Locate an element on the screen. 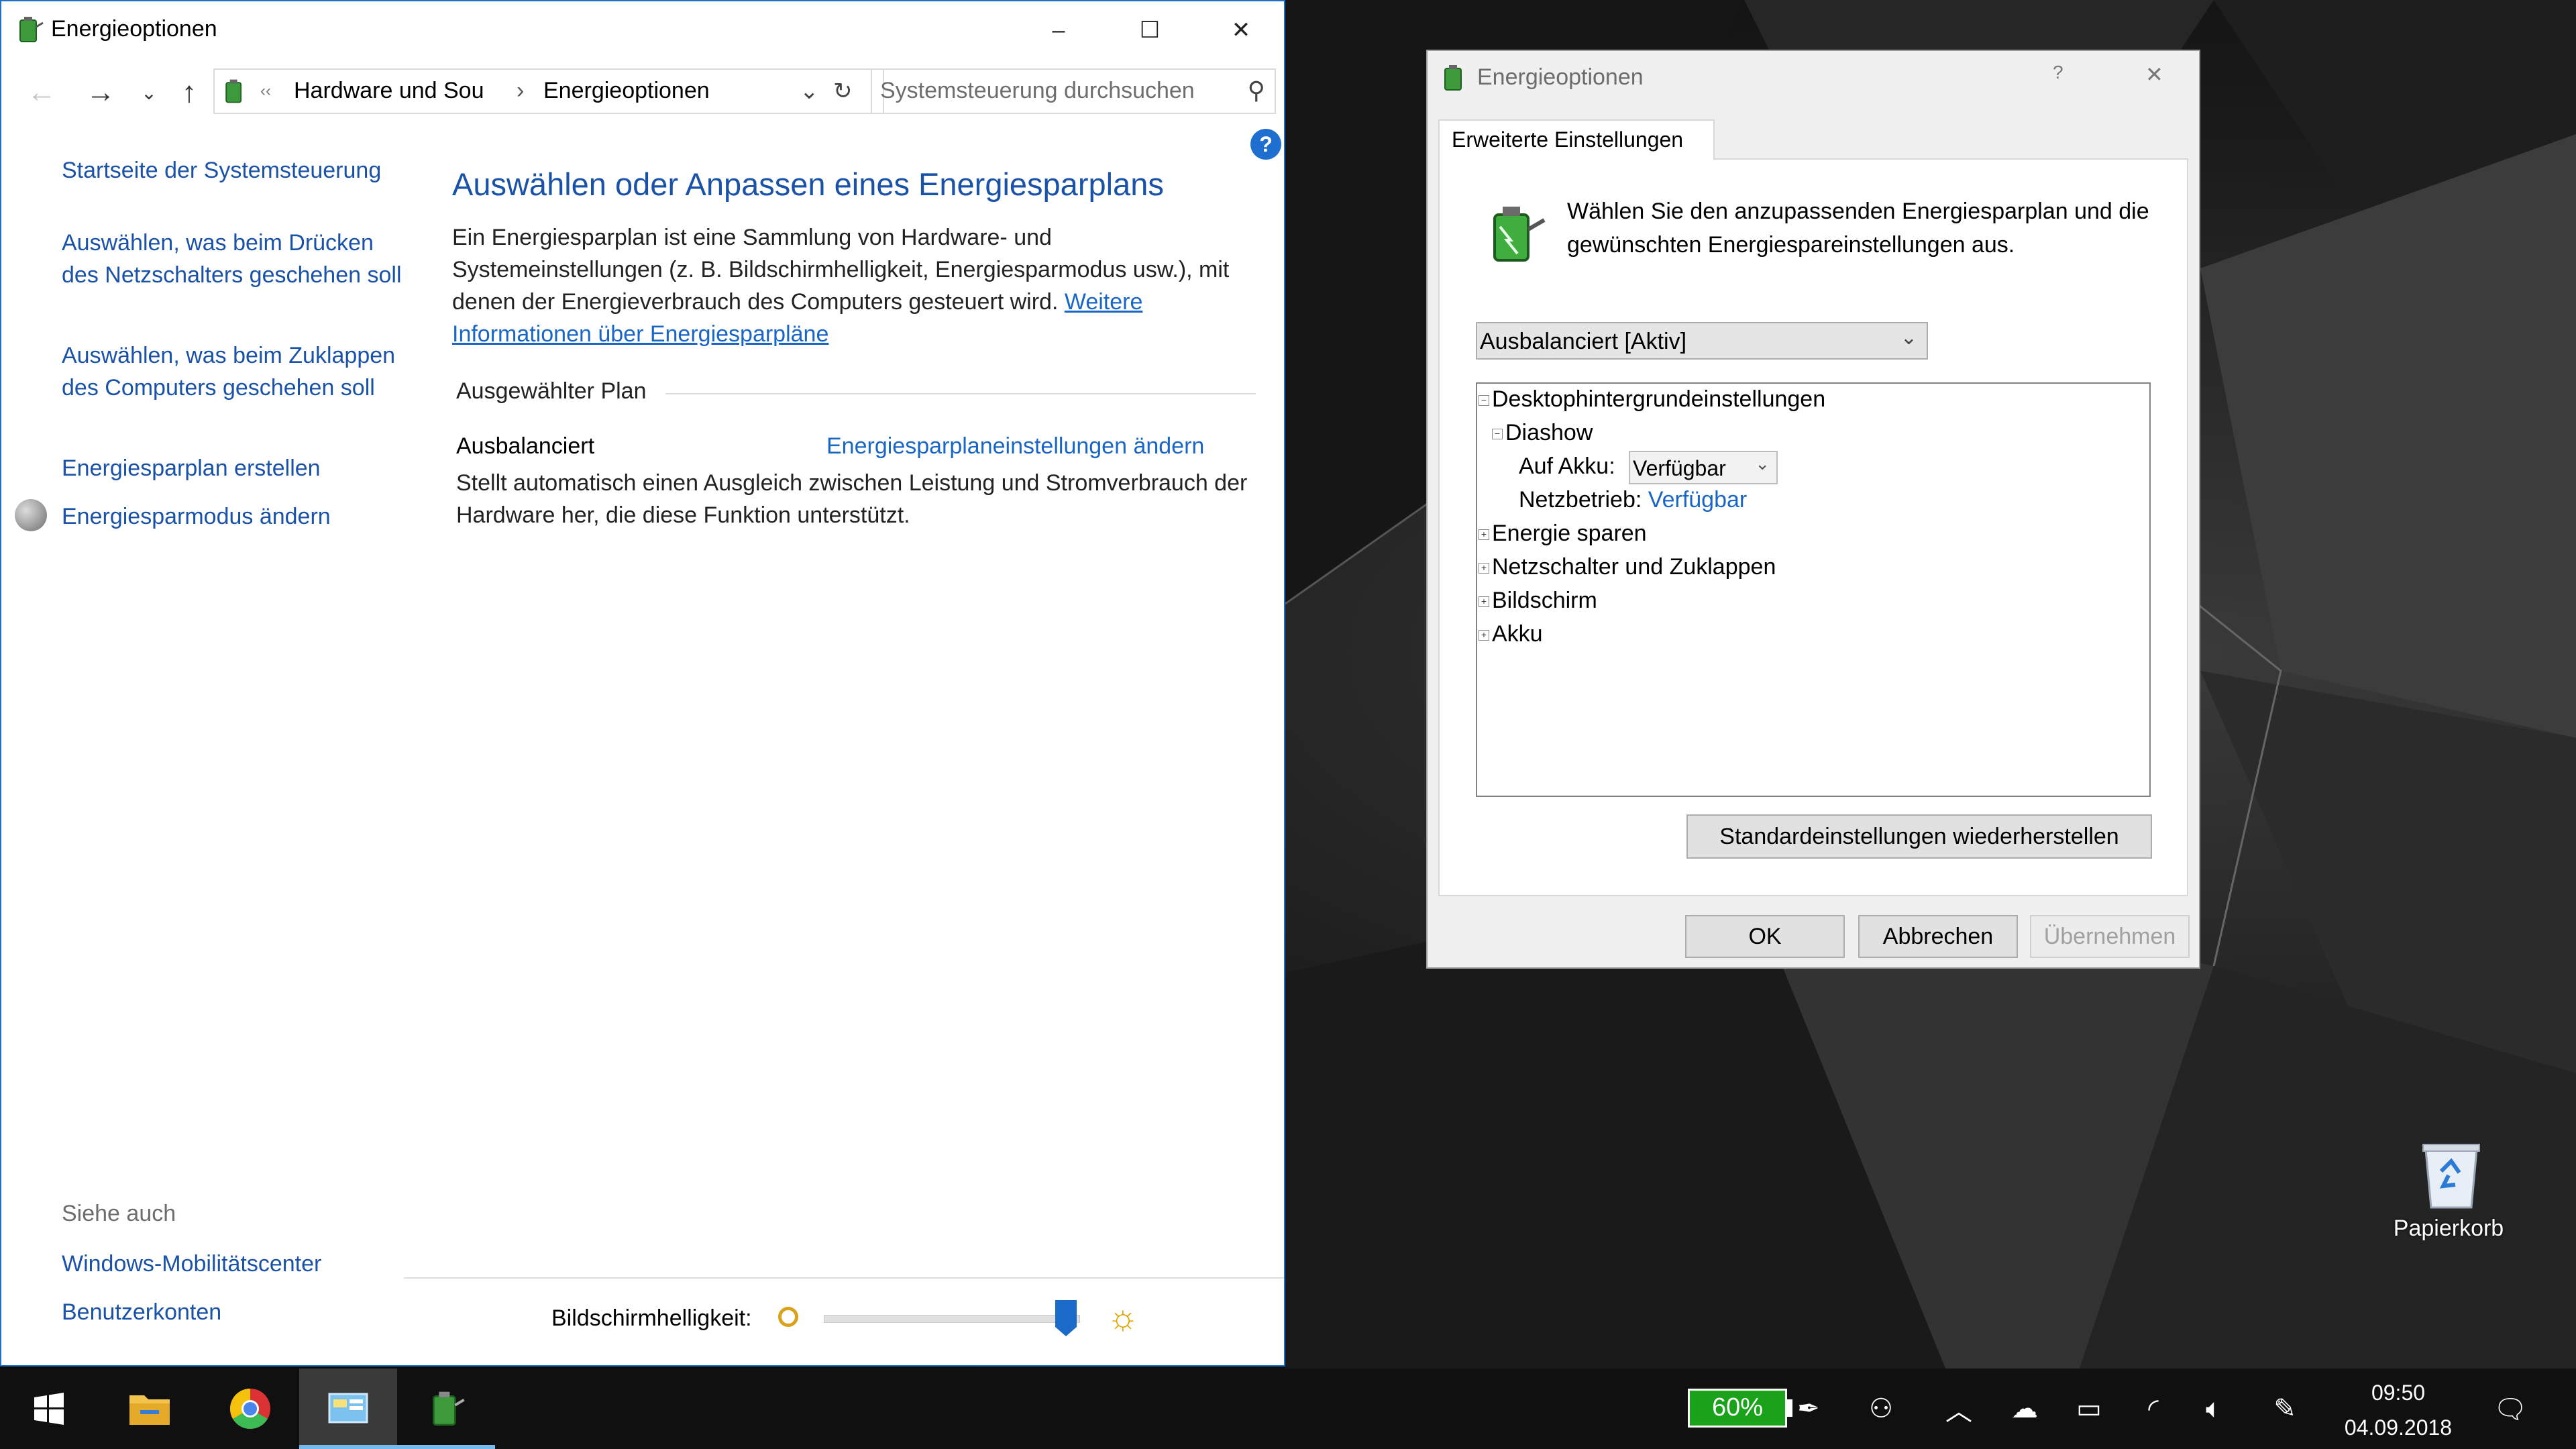 This screenshot has height=1449, width=2576. dim-sun-icon is located at coordinates (788, 1317).